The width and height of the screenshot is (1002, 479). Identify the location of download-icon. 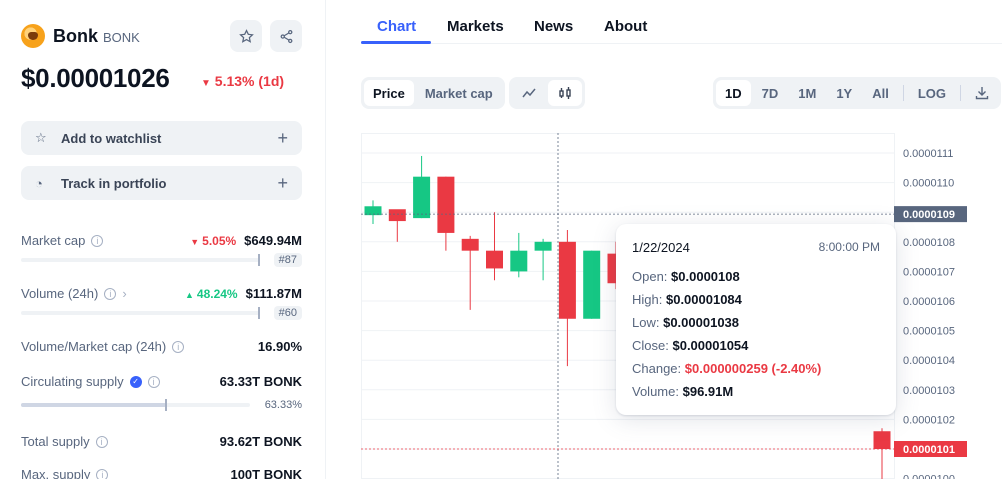
(982, 93).